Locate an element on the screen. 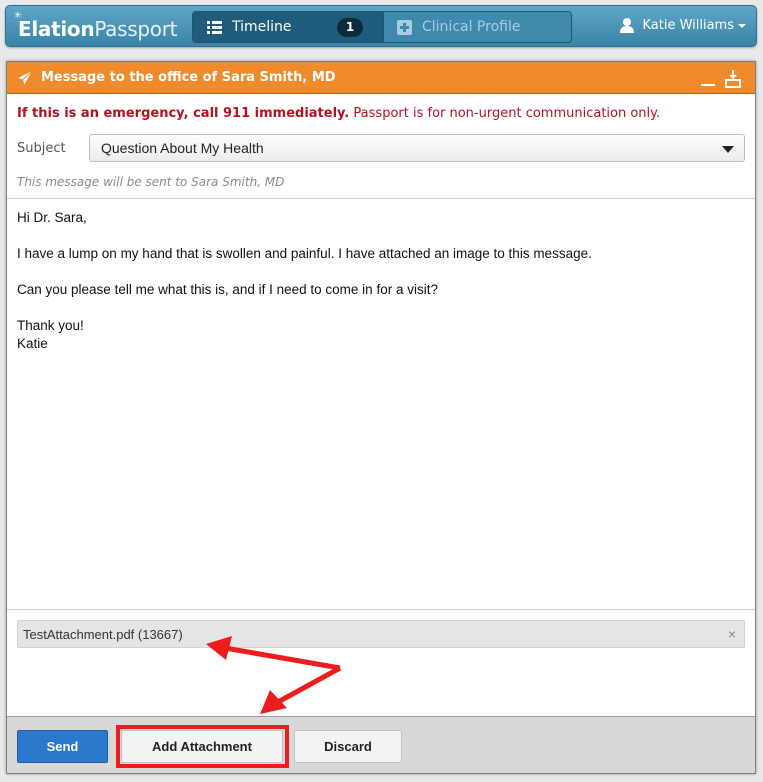 Image resolution: width=763 pixels, height=782 pixels. panel-title: Message to the office of Sara Smith, MD is located at coordinates (188, 77).